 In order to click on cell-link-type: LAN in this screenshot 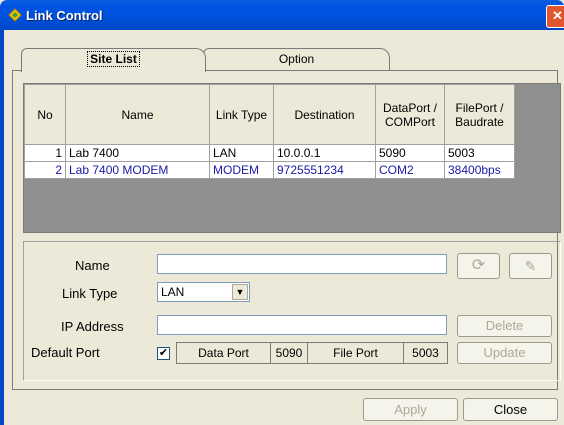, I will do `click(241, 153)`.